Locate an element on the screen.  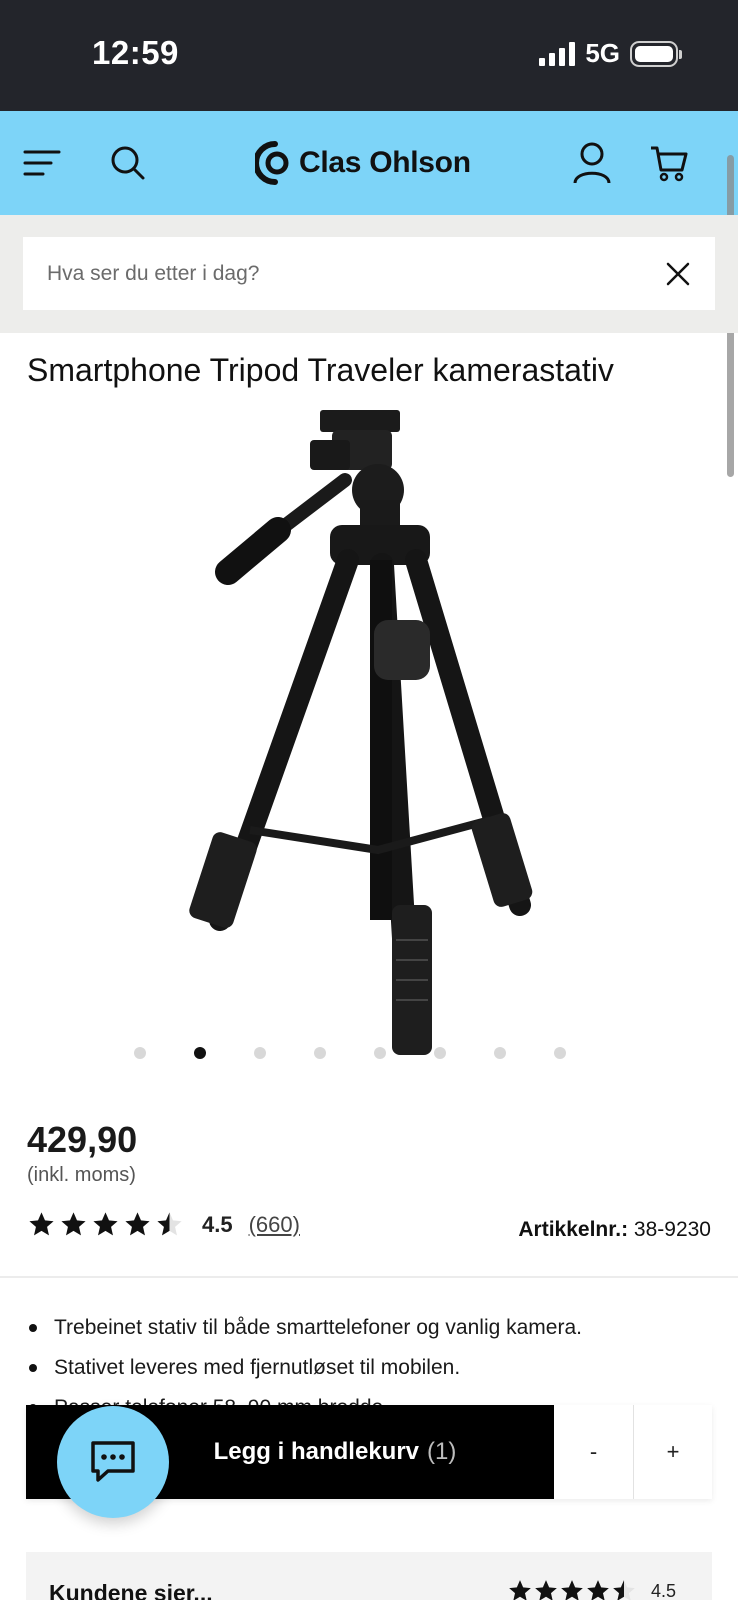
status-indicators: 5G is located at coordinates (610, 53).